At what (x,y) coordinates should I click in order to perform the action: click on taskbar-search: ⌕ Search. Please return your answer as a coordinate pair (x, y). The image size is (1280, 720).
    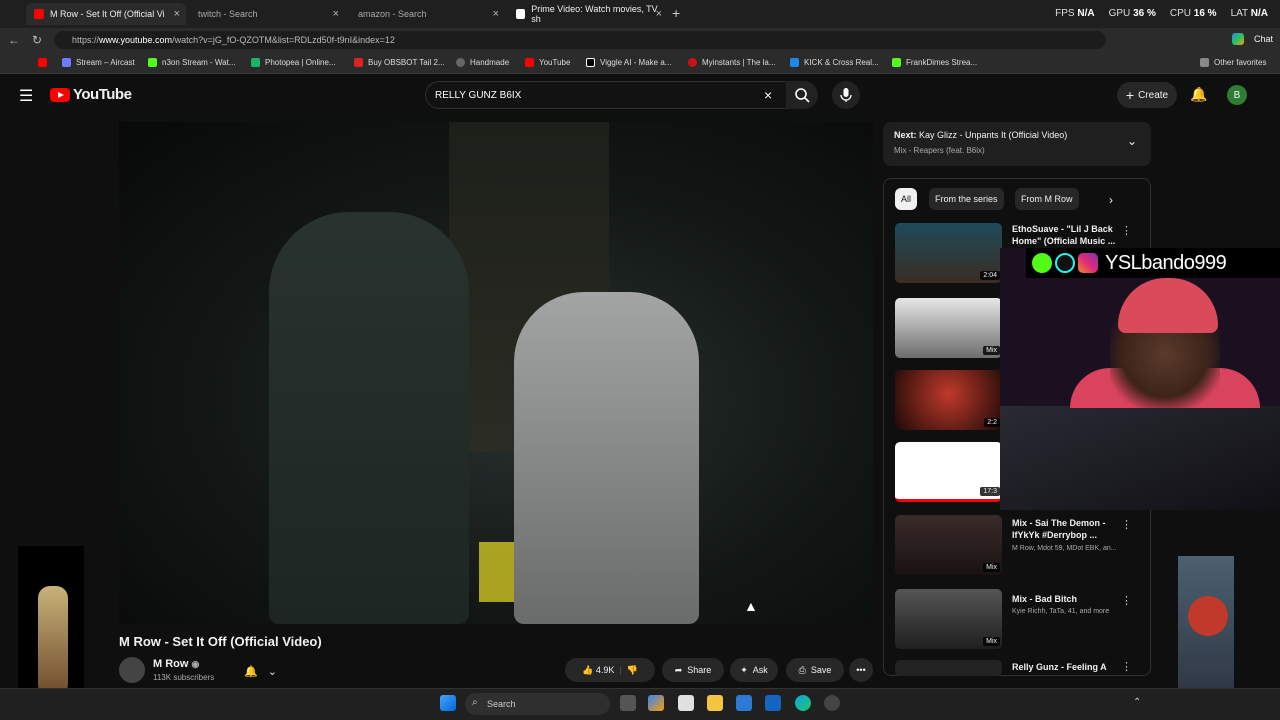
    Looking at the image, I should click on (537, 704).